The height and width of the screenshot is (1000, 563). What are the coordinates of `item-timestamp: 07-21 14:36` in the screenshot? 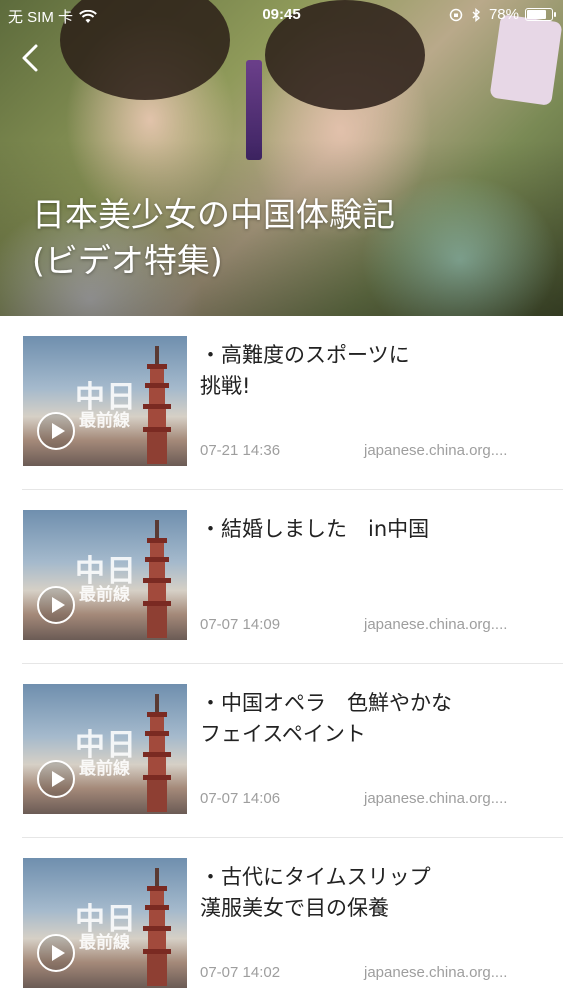 It's located at (240, 450).